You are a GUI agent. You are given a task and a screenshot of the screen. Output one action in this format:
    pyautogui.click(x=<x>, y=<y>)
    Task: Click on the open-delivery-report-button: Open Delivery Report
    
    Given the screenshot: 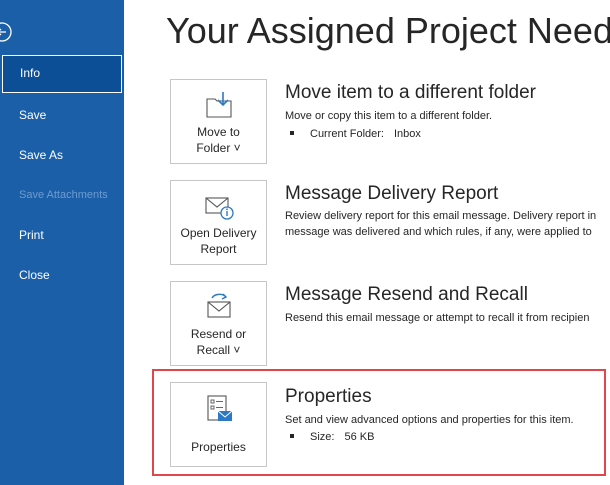 What is the action you would take?
    pyautogui.click(x=218, y=222)
    